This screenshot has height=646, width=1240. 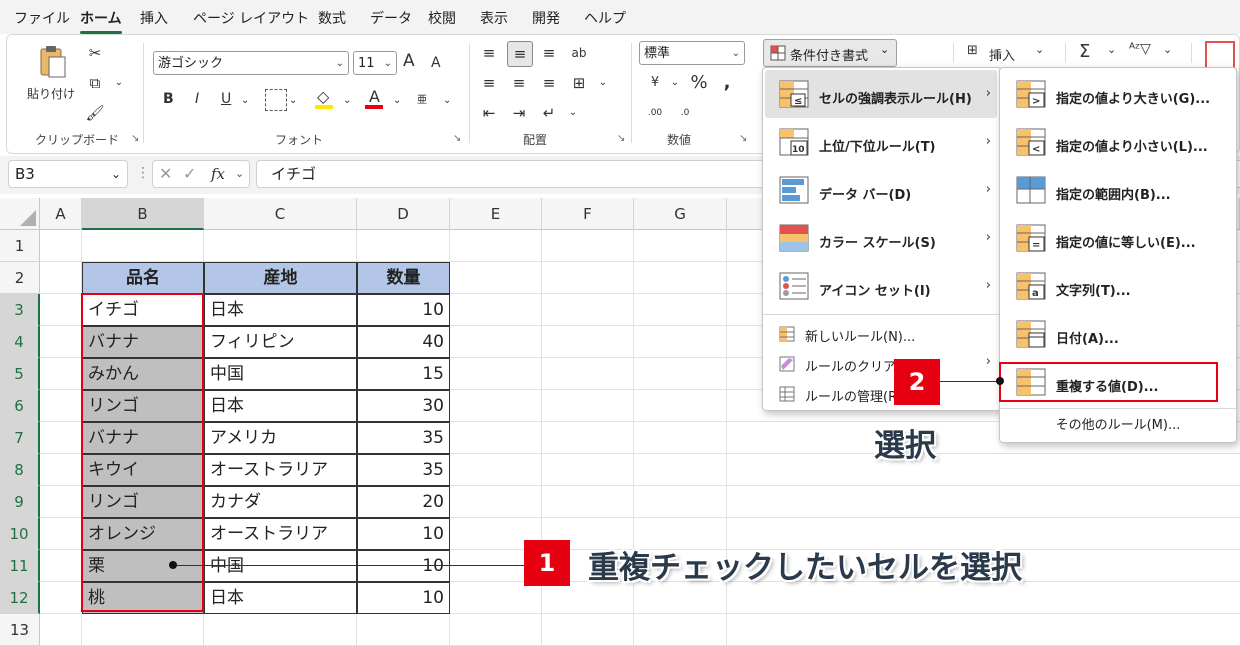 What do you see at coordinates (154, 18) in the screenshot?
I see `tab-insert: 挿入` at bounding box center [154, 18].